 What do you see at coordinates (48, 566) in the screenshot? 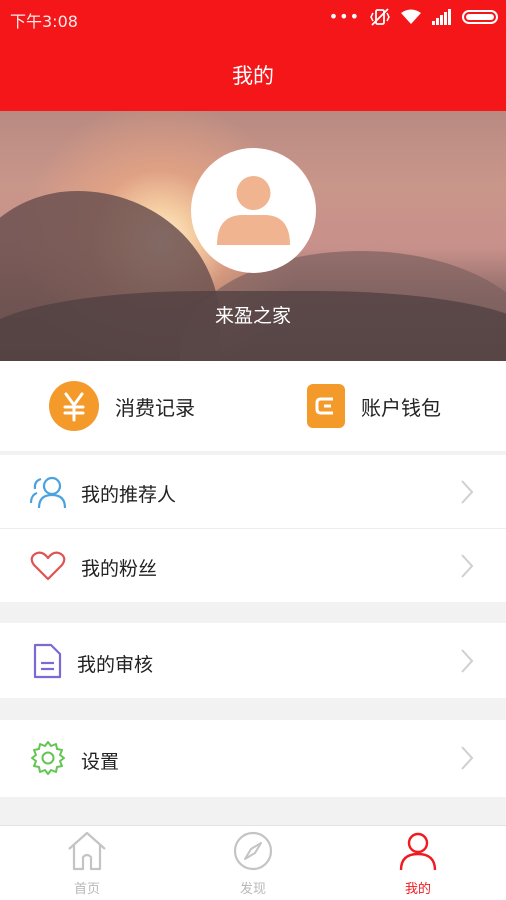
I see `heart-icon` at bounding box center [48, 566].